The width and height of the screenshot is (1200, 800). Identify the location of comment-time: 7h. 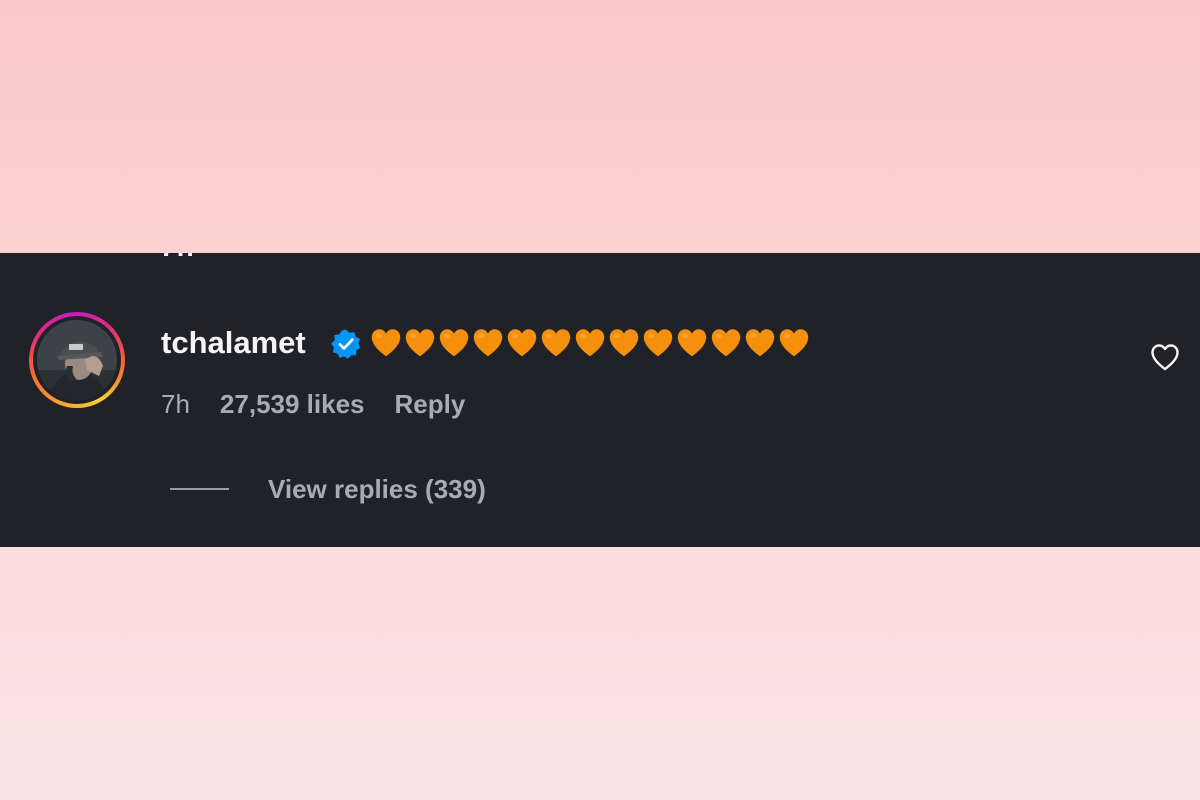
(175, 404).